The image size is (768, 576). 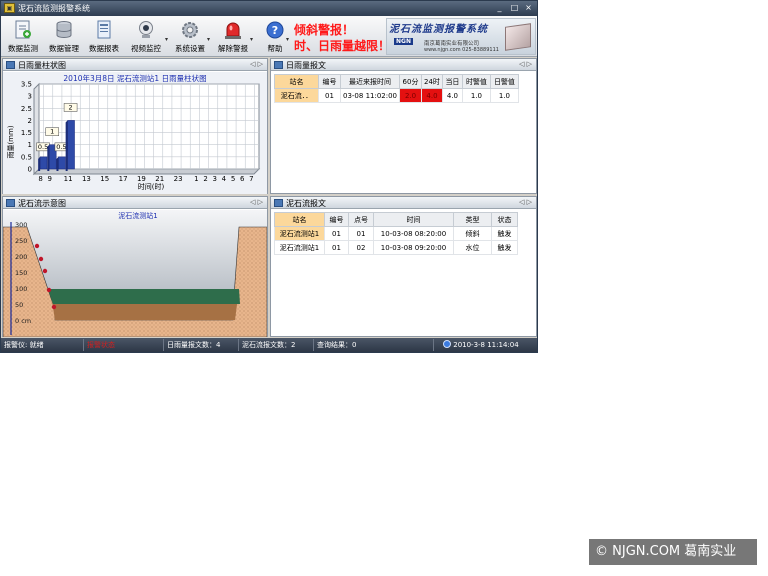 What do you see at coordinates (251, 39) in the screenshot?
I see `alarm-dropdown-icon: ▾` at bounding box center [251, 39].